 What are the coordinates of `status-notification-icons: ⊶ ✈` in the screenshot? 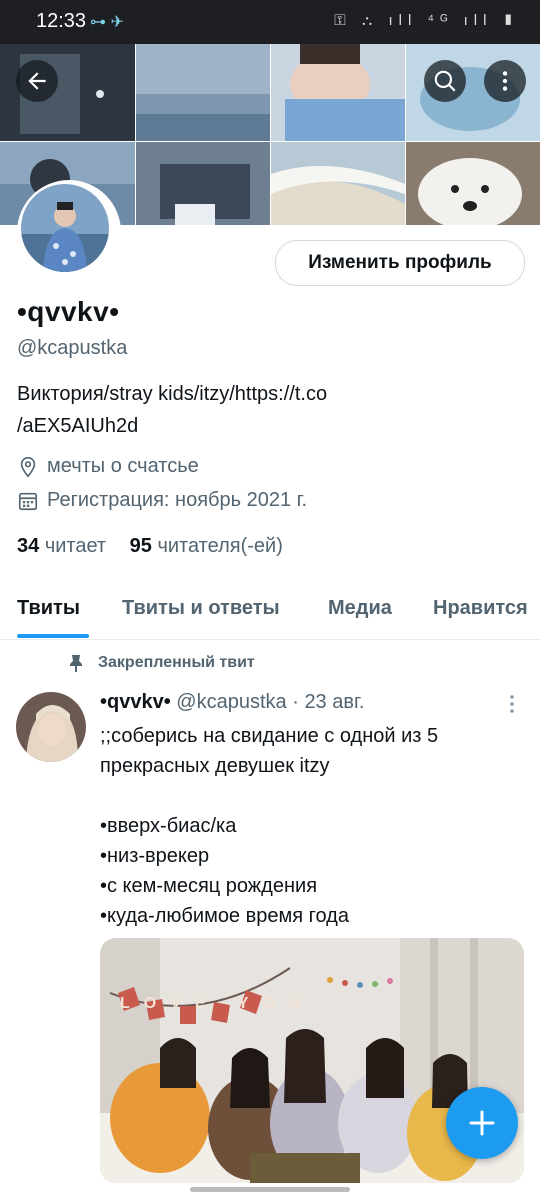 It's located at (107, 22).